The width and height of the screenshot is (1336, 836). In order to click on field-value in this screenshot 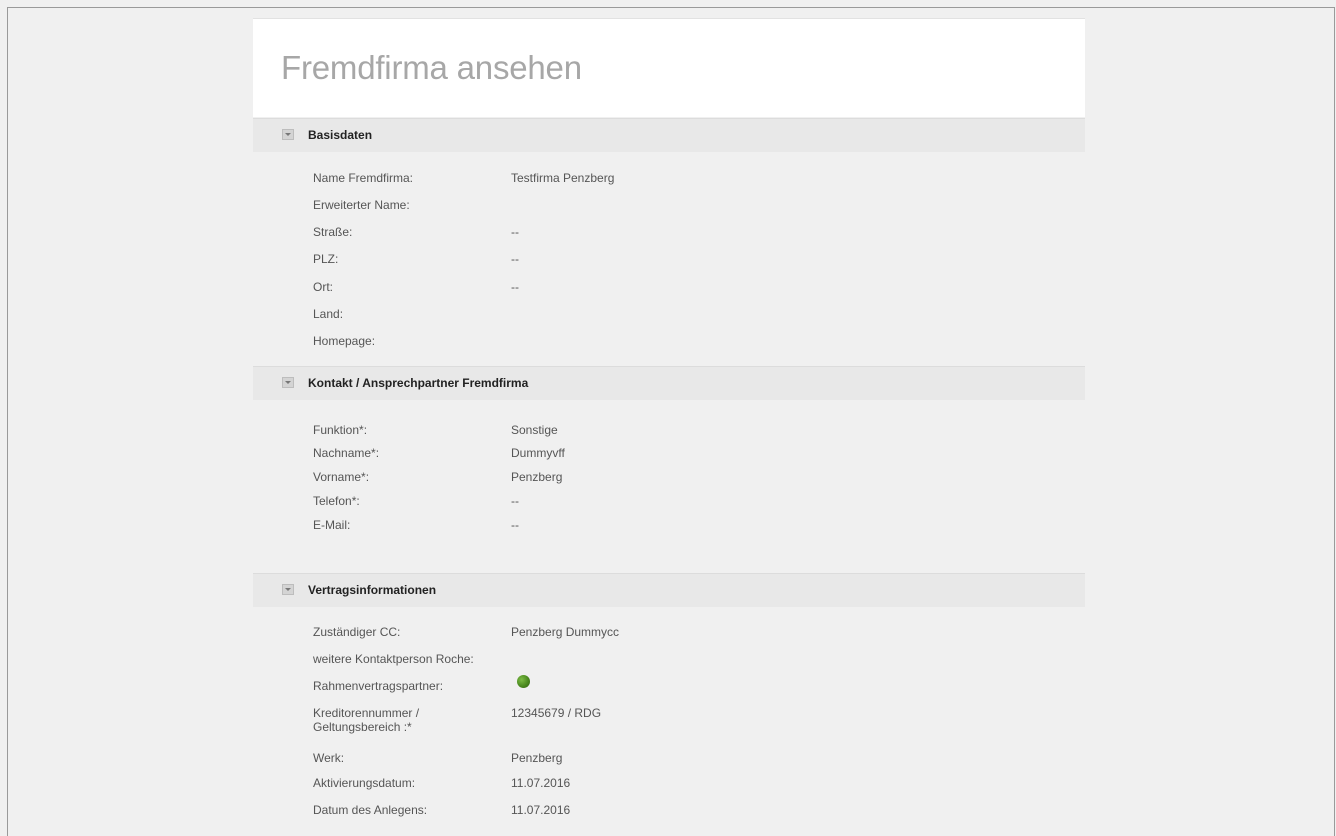, I will do `click(520, 685)`.